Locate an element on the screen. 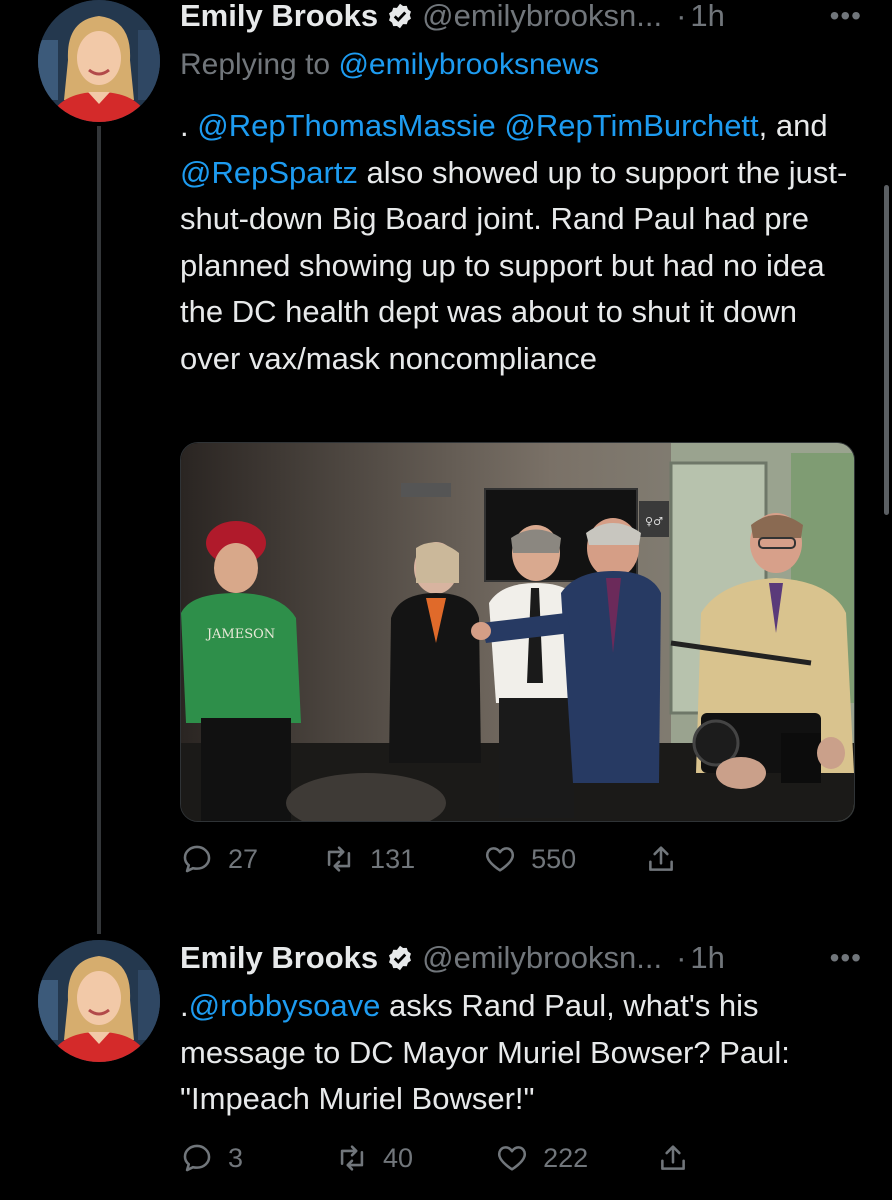 The width and height of the screenshot is (892, 1200). shirt-text: JAMESON is located at coordinates (240, 634).